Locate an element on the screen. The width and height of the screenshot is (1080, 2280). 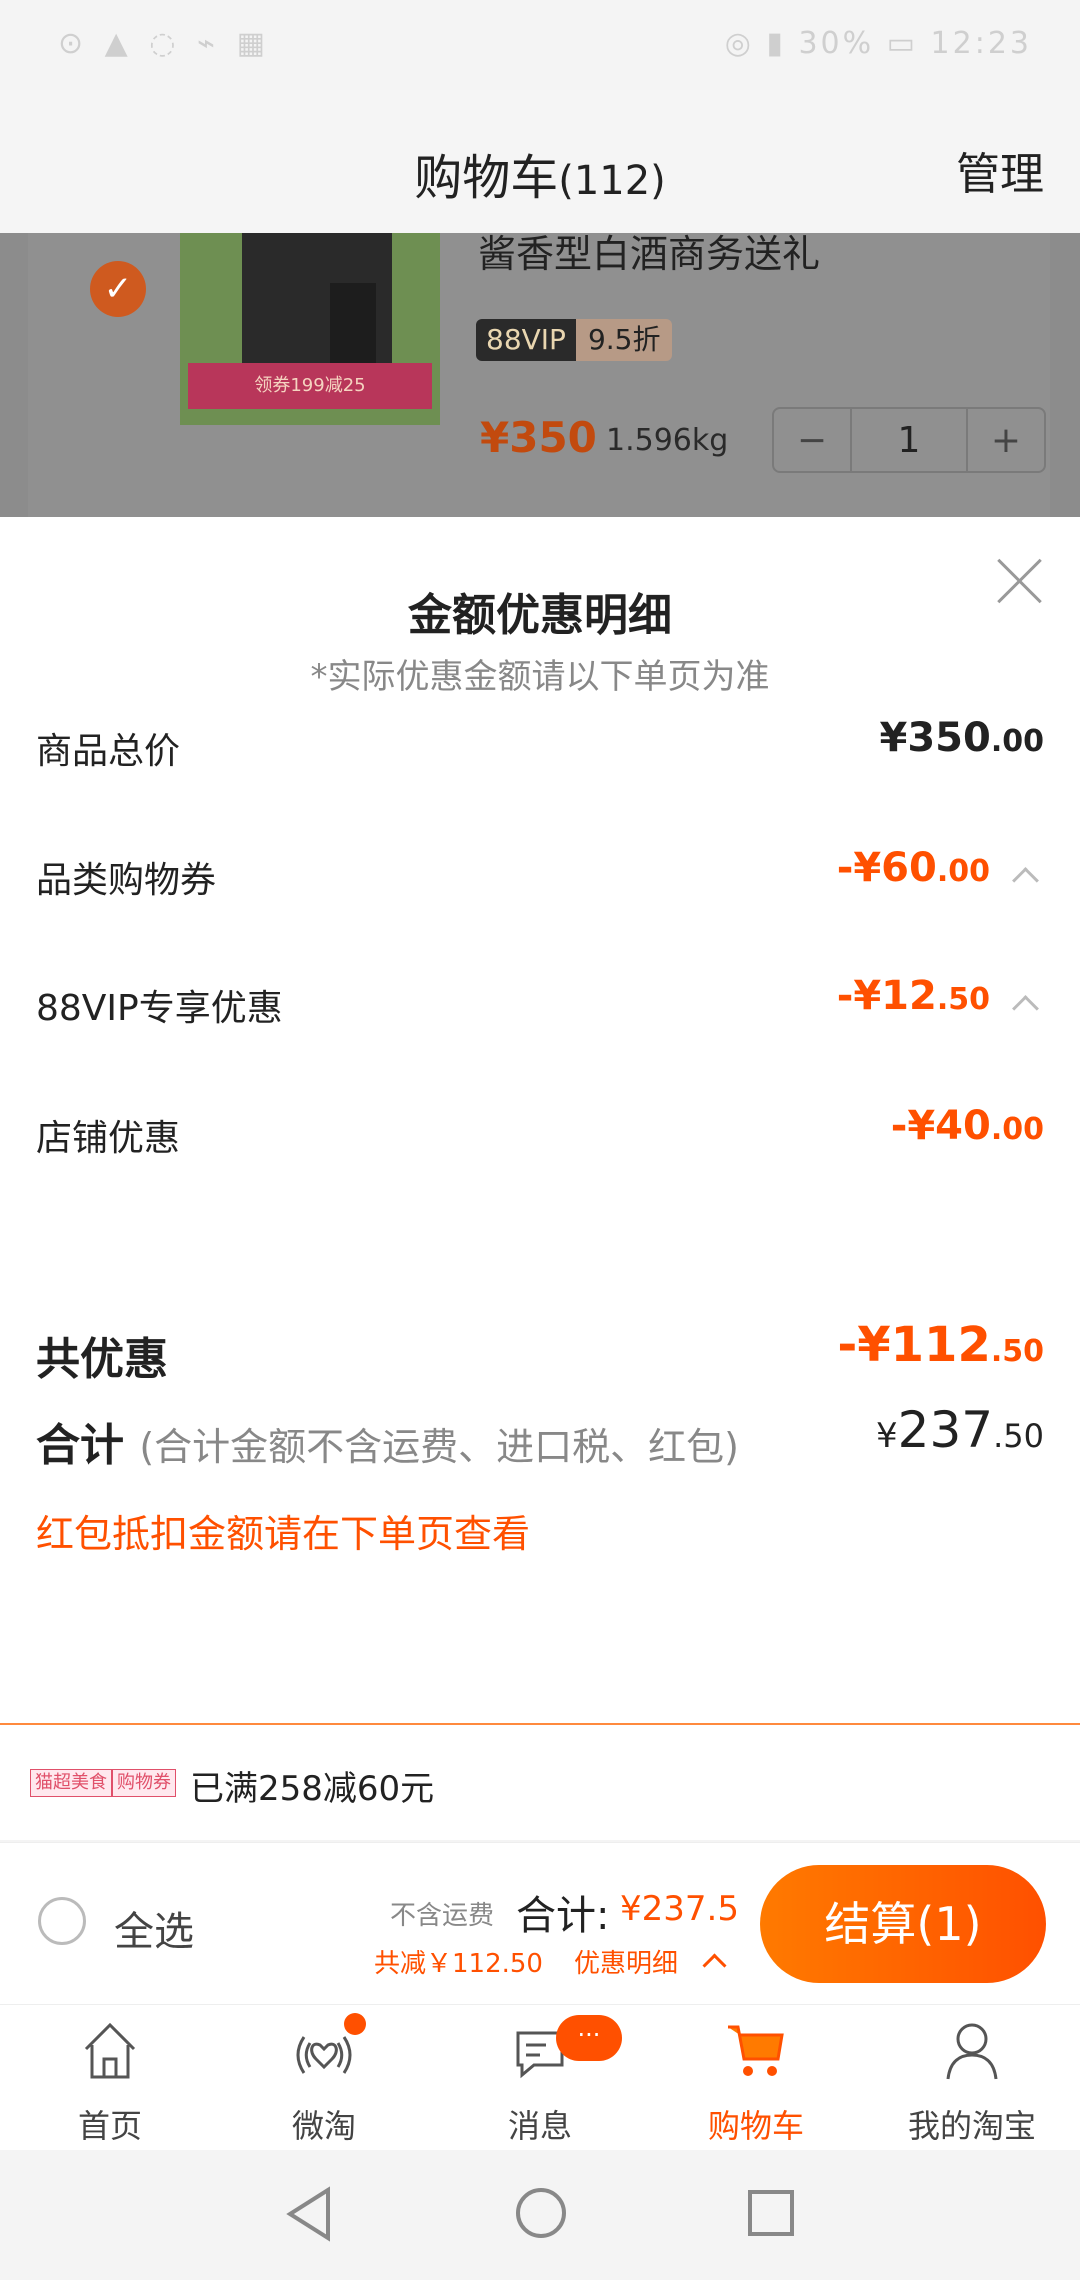
checkout-button: 结算(1) is located at coordinates (903, 1924).